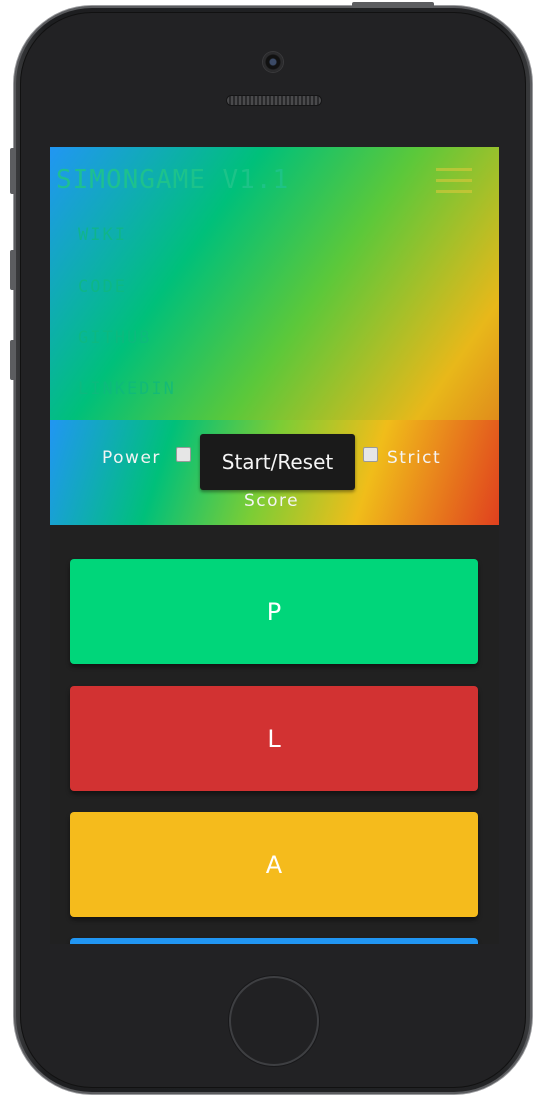 The height and width of the screenshot is (1100, 542). What do you see at coordinates (454, 181) in the screenshot?
I see `hamburger-icon` at bounding box center [454, 181].